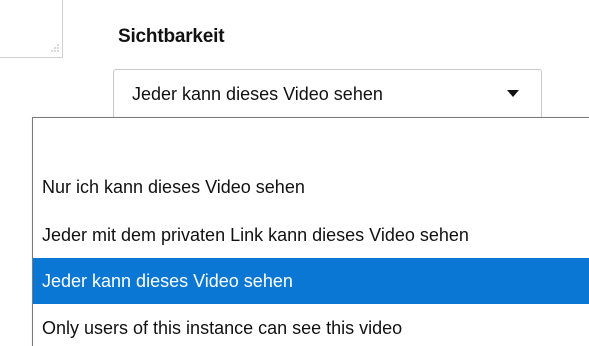 The image size is (589, 346). I want to click on dropdown-option-empty, so click(311, 141).